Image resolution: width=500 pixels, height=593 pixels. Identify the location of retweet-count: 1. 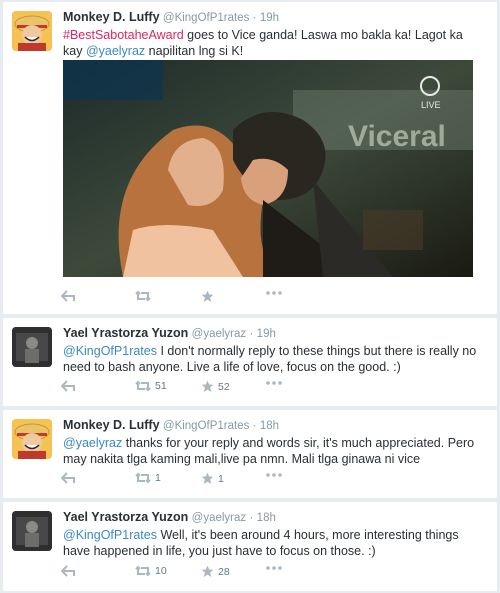
(158, 478).